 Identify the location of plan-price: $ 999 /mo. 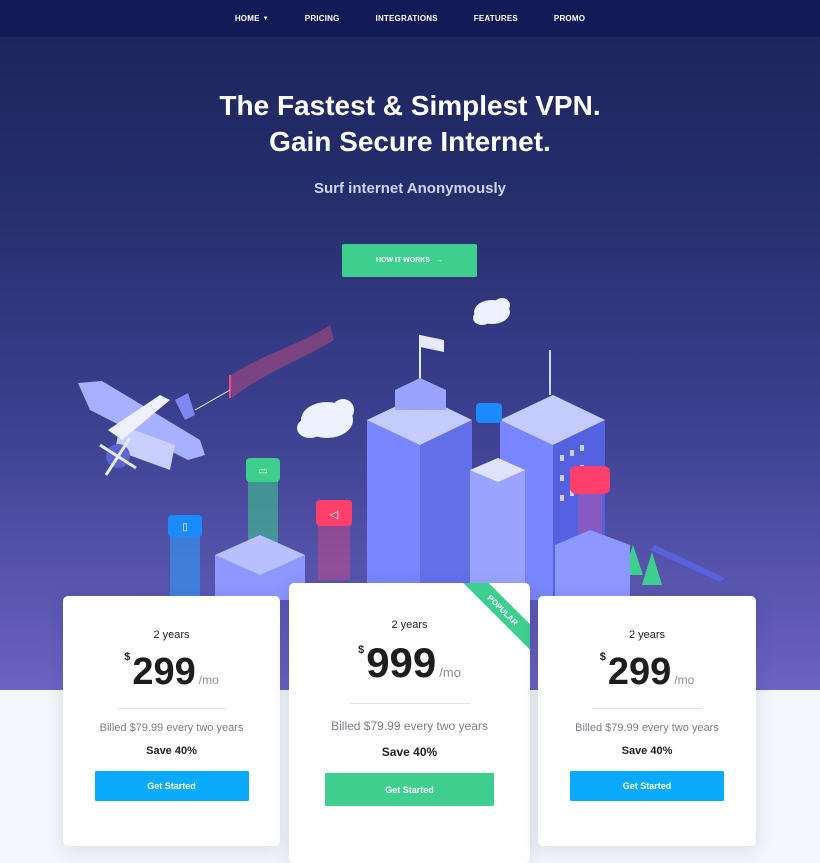
(409, 663).